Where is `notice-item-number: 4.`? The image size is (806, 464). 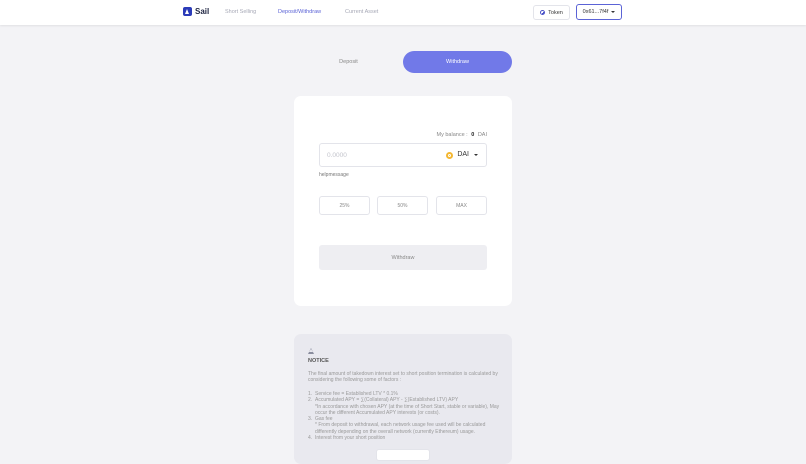
notice-item-number: 4. is located at coordinates (310, 438).